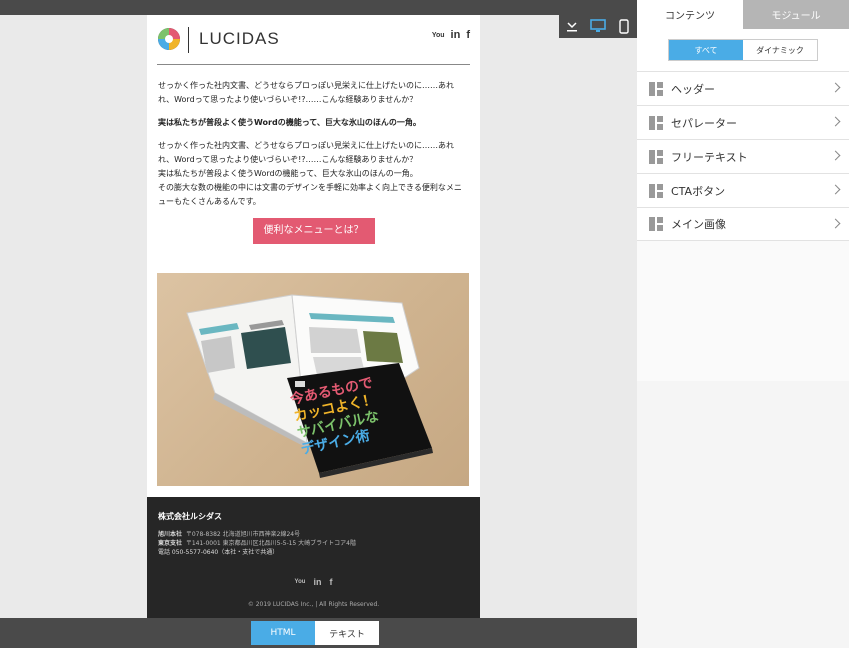 Image resolution: width=849 pixels, height=648 pixels. I want to click on social-icons-header: You in f, so click(451, 35).